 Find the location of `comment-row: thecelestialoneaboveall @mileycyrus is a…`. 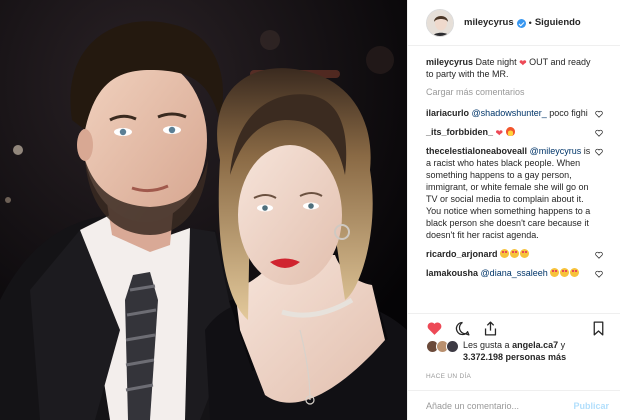

comment-row: thecelestialoneaboveall @mileycyrus is a… is located at coordinates (514, 193).